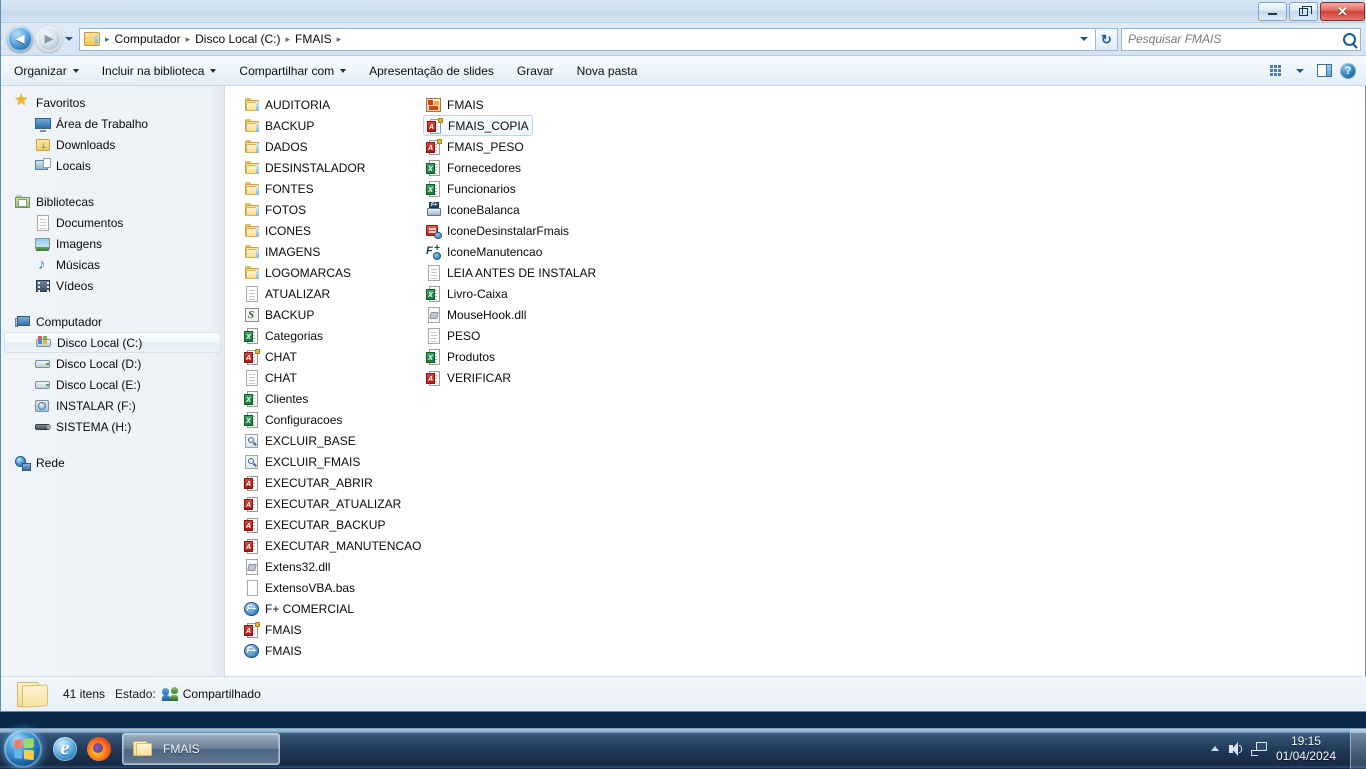  What do you see at coordinates (336, 503) in the screenshot?
I see `list-item: AEXECUTAR_ATUALIZAR` at bounding box center [336, 503].